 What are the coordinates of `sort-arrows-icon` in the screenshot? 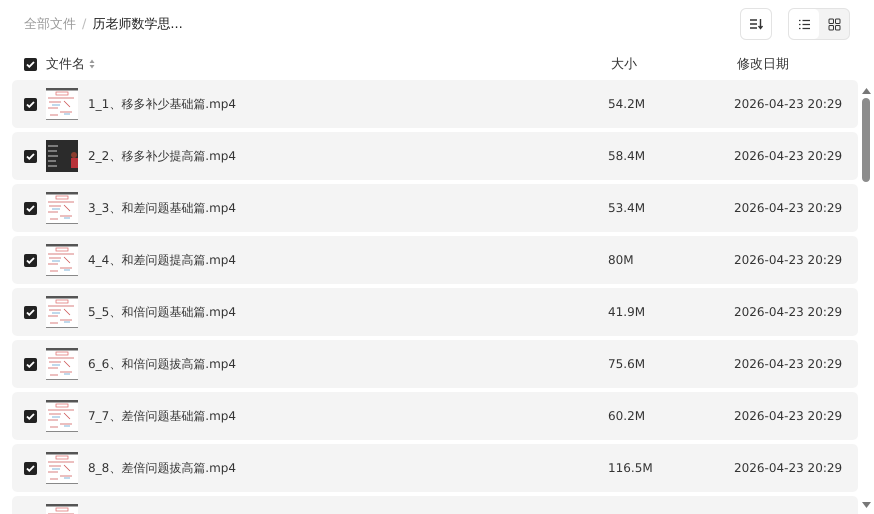 It's located at (92, 64).